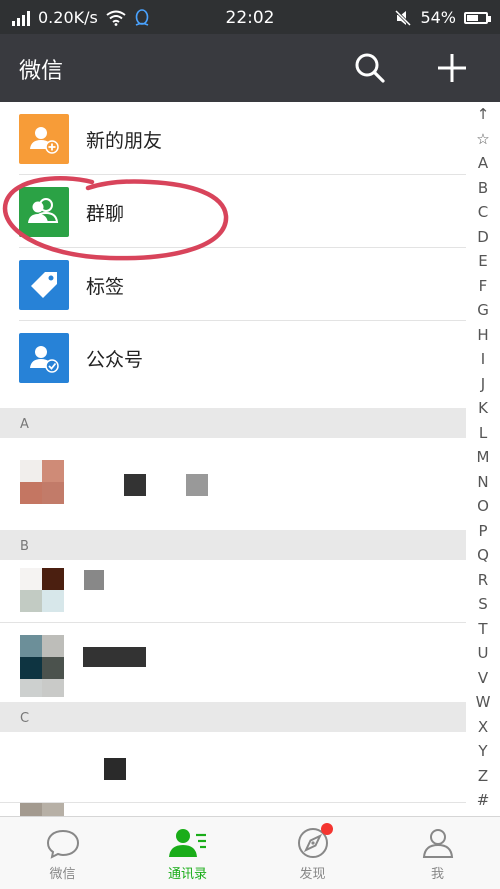 This screenshot has height=889, width=500. Describe the element at coordinates (105, 287) in the screenshot. I see `tags-label: 标签` at that location.